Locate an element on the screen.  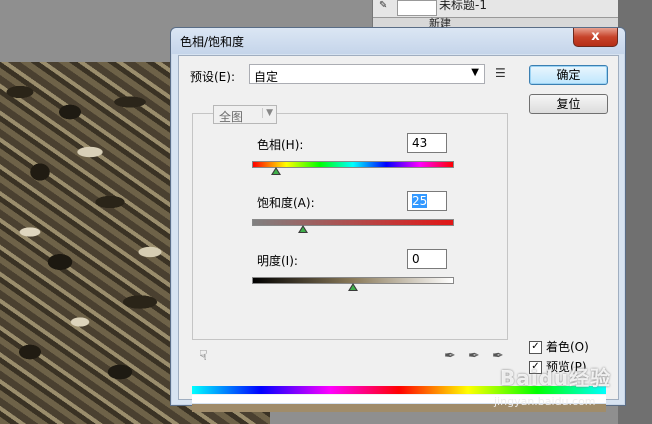
colorize-label: 着色(O) is located at coordinates (567, 347).